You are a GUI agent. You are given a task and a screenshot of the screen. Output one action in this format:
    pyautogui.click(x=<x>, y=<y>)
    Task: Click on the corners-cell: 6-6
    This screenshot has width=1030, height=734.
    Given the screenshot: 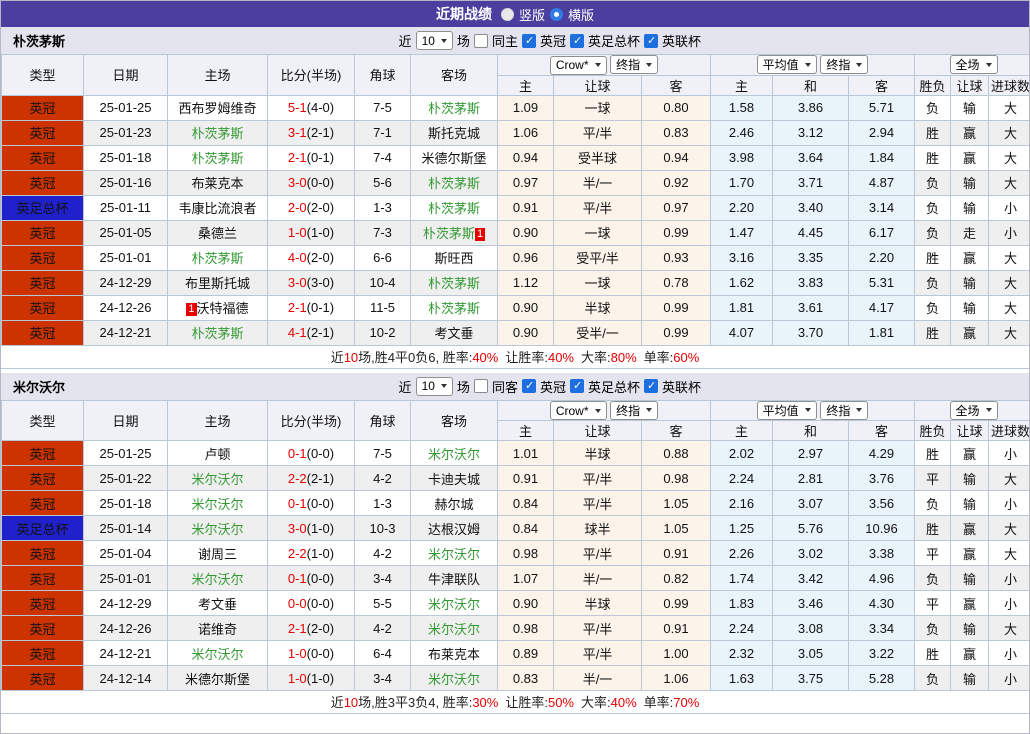 What is the action you would take?
    pyautogui.click(x=382, y=257)
    